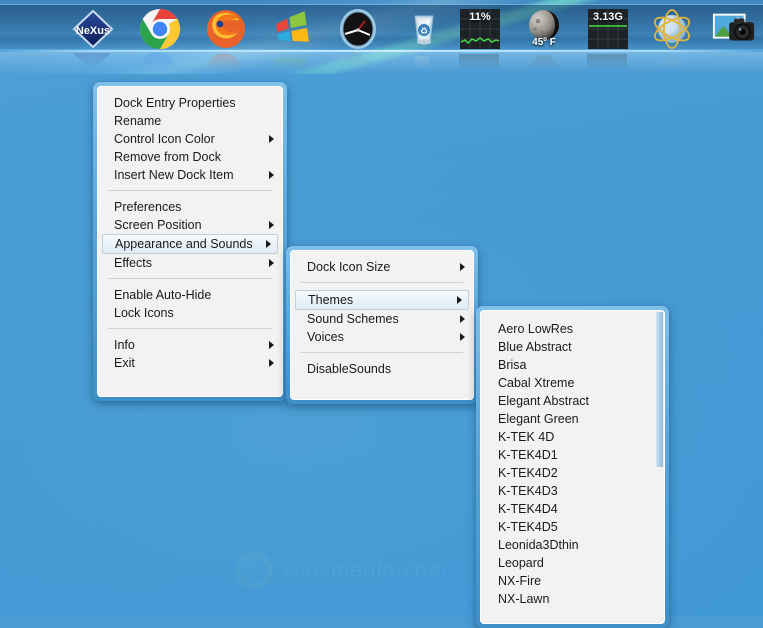  I want to click on dock-item-cpu: 11%, so click(480, 40).